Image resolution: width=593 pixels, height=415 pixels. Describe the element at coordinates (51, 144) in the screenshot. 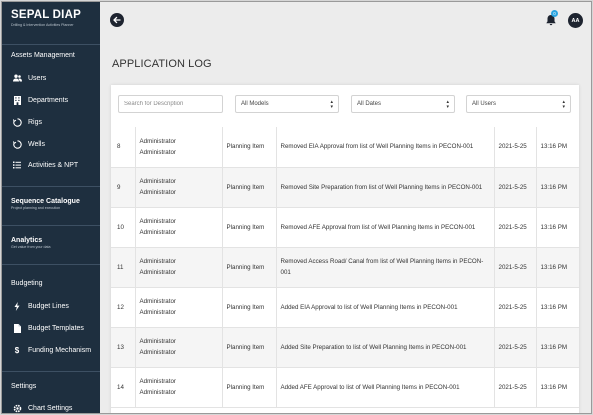

I see `sidebar-item-wells: Wells` at that location.